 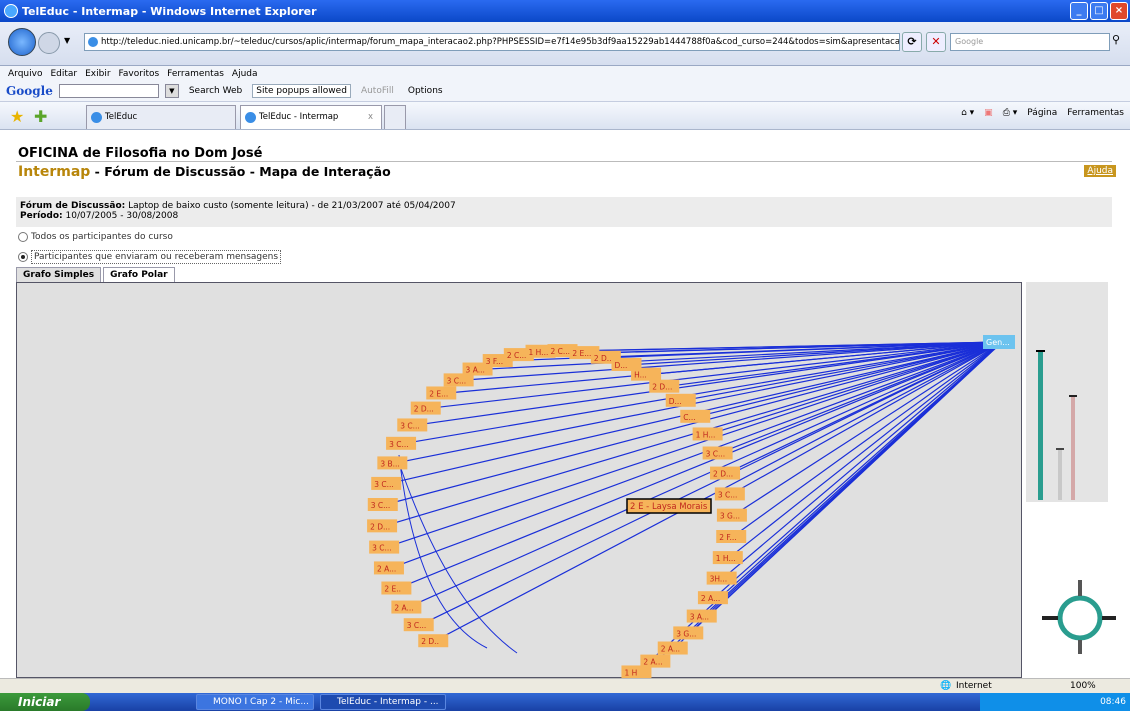 What do you see at coordinates (936, 42) in the screenshot?
I see `stop-button: ✕` at bounding box center [936, 42].